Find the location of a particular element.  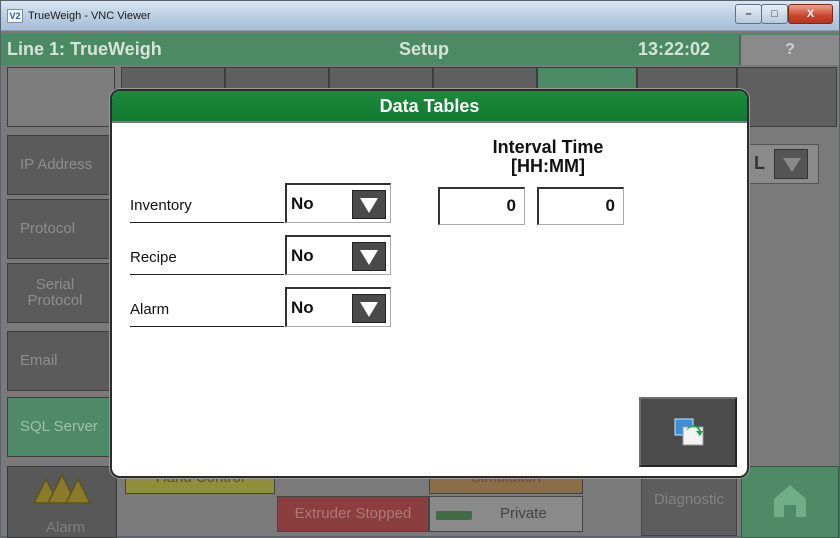

sidebar-item-email: Email is located at coordinates (62, 361).